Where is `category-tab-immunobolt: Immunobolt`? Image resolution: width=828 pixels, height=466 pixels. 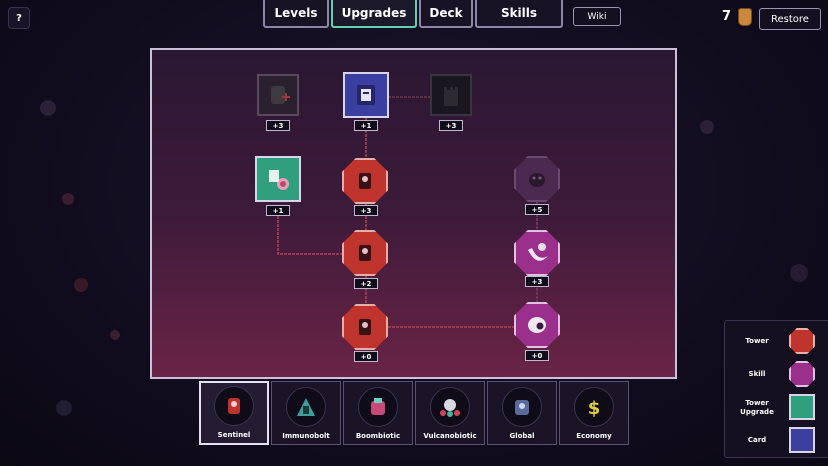 category-tab-immunobolt: Immunobolt is located at coordinates (306, 413).